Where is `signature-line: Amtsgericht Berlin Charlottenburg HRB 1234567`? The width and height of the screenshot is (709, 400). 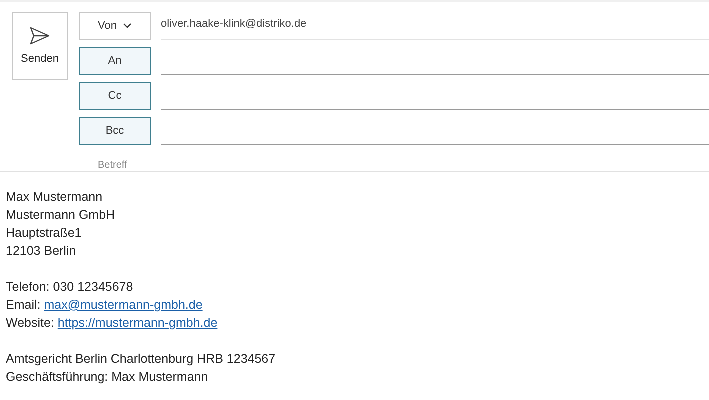 signature-line: Amtsgericht Berlin Charlottenburg HRB 1234567 is located at coordinates (141, 359).